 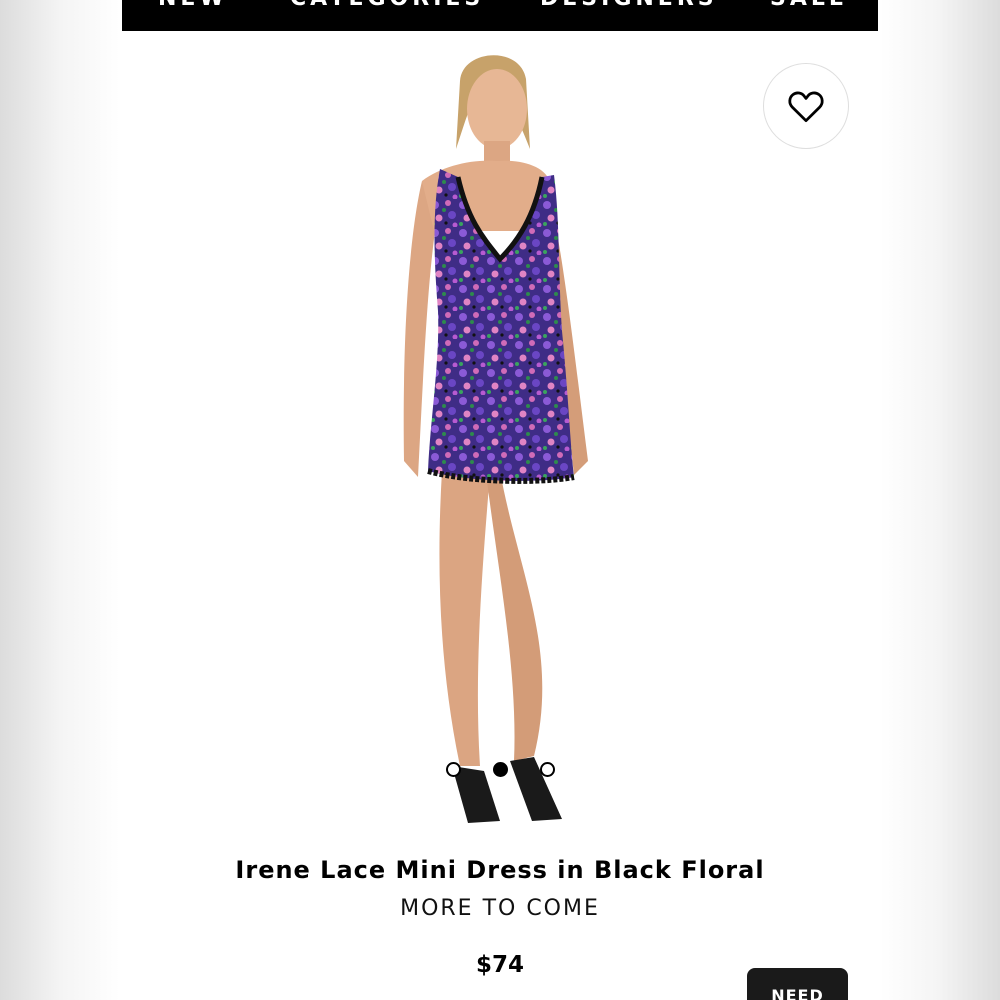 I want to click on top-navigation-bar: NEW CATEGORIES DESIGNERS SALE, so click(x=500, y=15).